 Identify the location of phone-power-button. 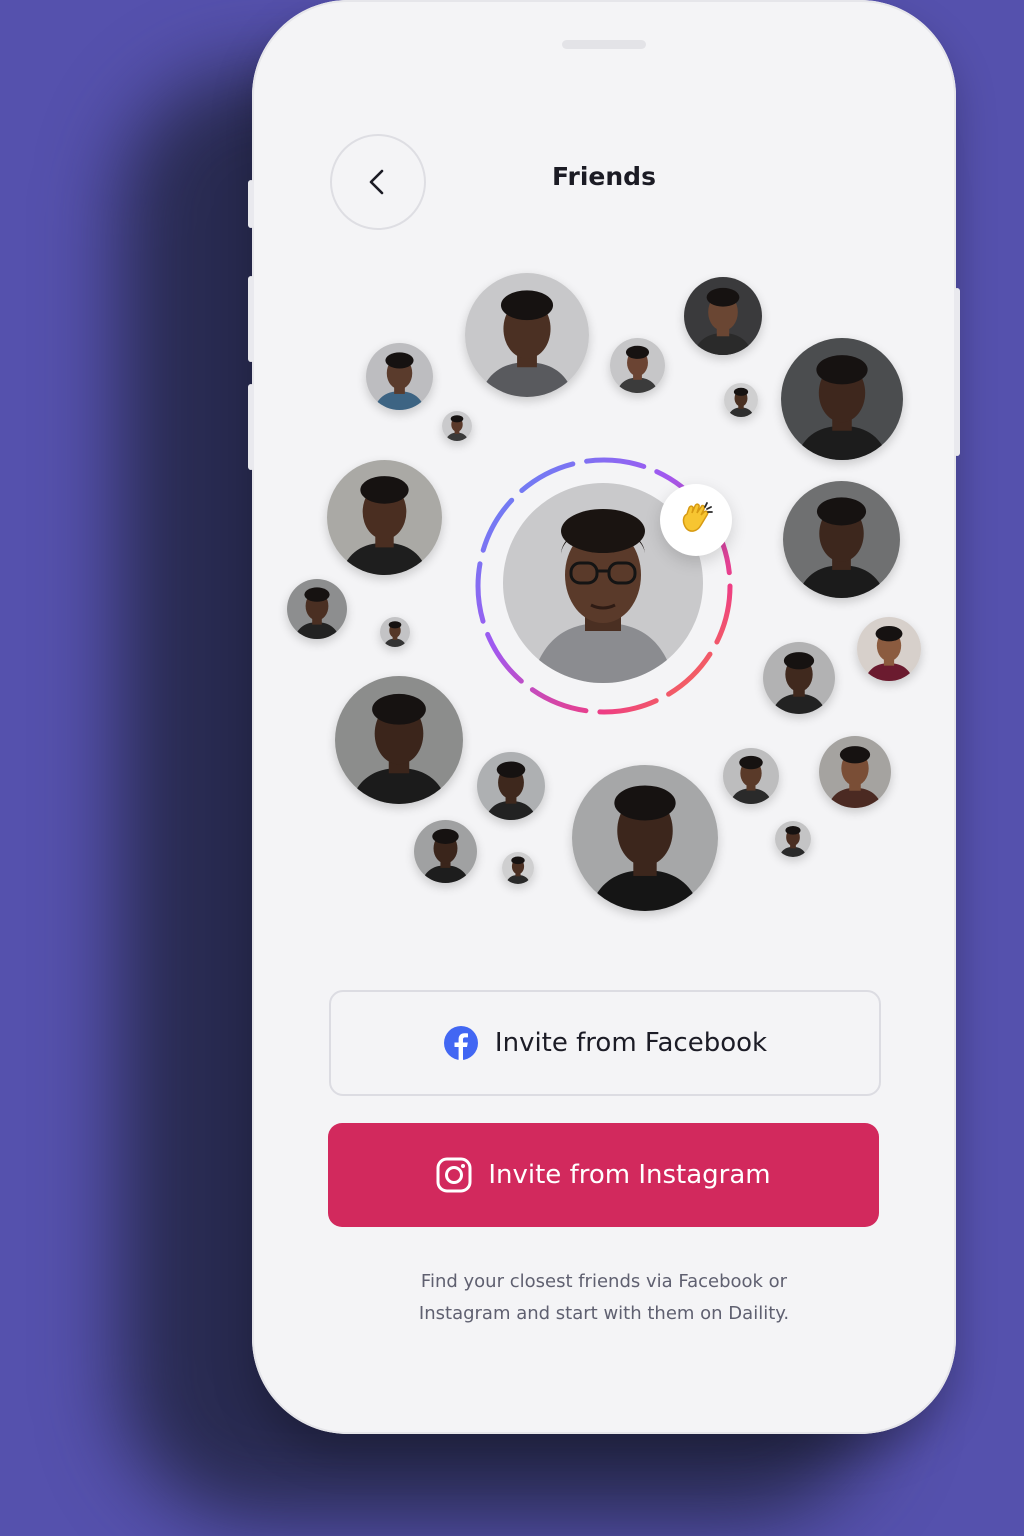
(957, 372).